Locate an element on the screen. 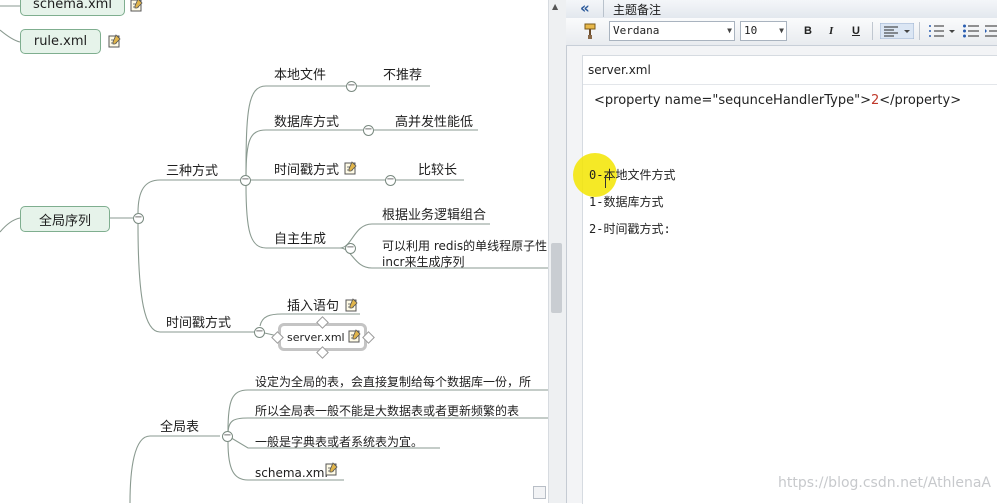 The width and height of the screenshot is (997, 504). indent-icon is located at coordinates (990, 31).